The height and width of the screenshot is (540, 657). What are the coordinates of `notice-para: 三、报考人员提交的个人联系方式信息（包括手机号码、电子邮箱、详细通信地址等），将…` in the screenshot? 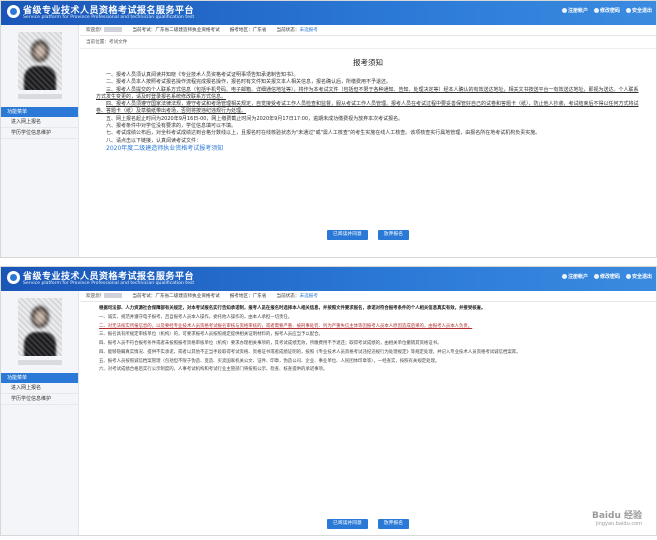 It's located at (367, 93).